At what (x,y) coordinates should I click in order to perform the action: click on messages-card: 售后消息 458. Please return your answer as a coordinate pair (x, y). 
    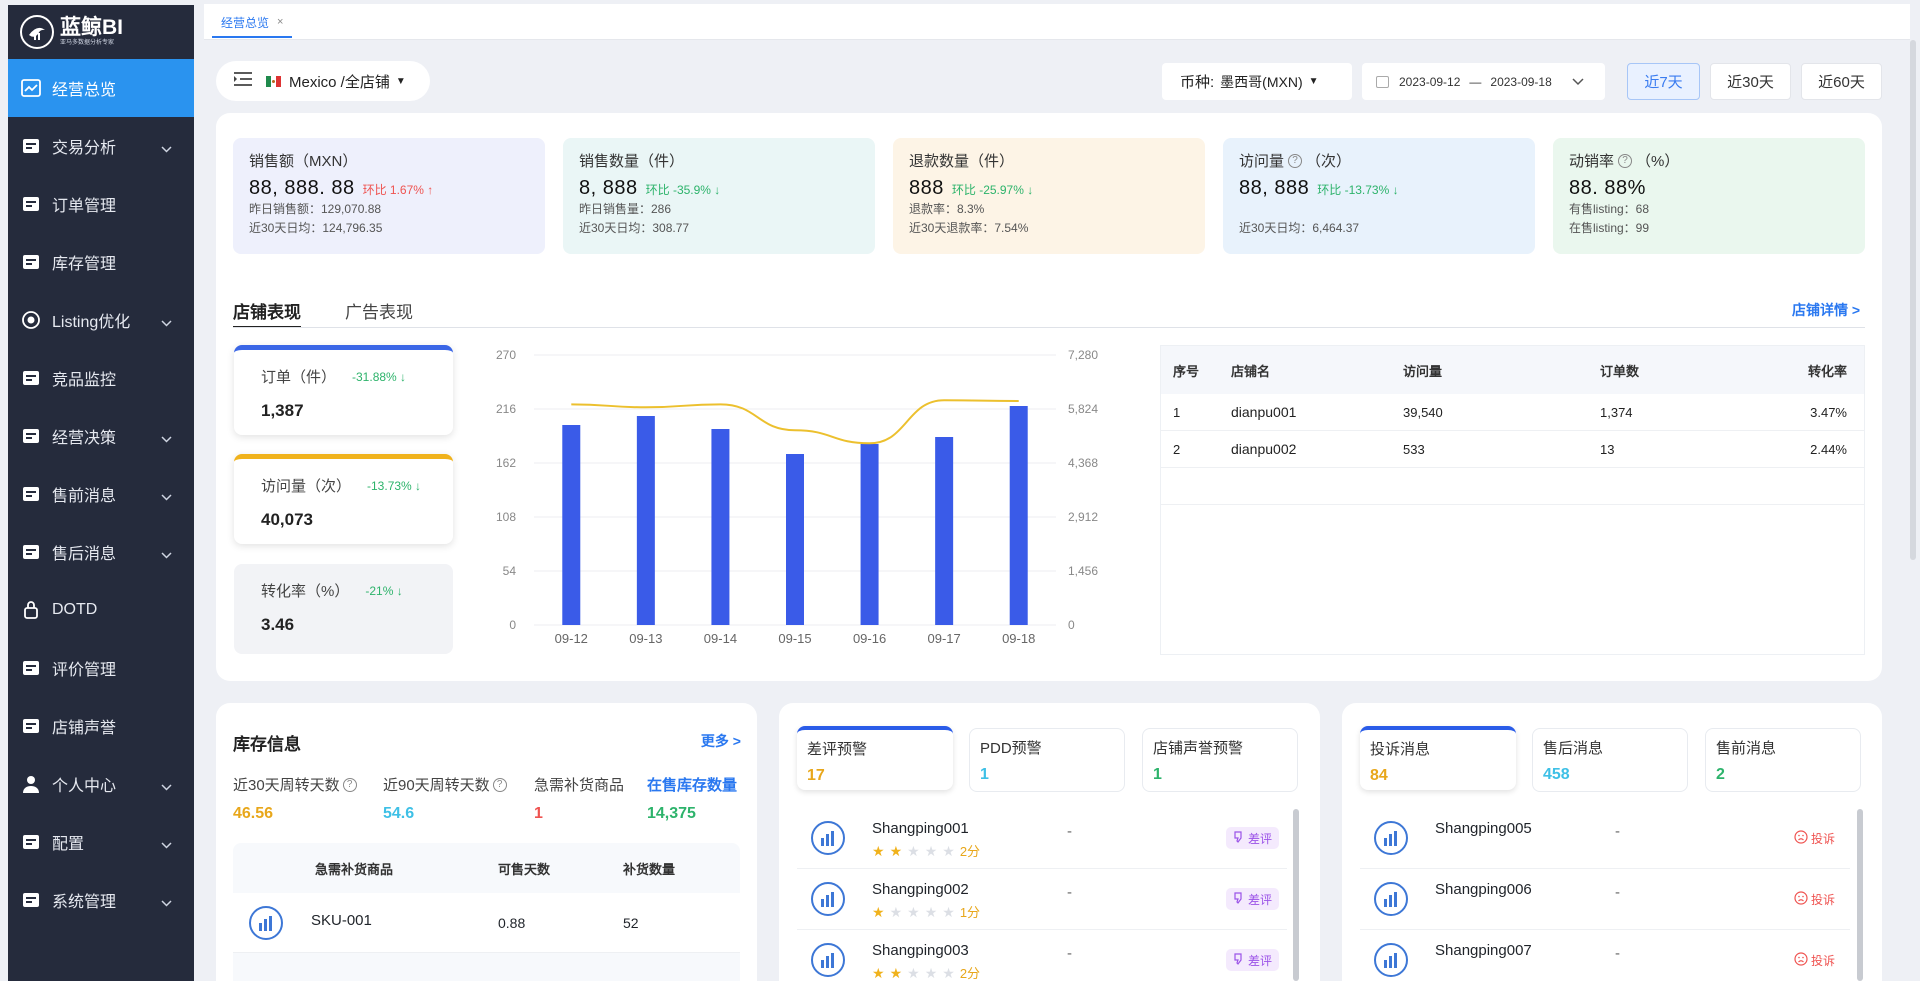
    Looking at the image, I should click on (1610, 760).